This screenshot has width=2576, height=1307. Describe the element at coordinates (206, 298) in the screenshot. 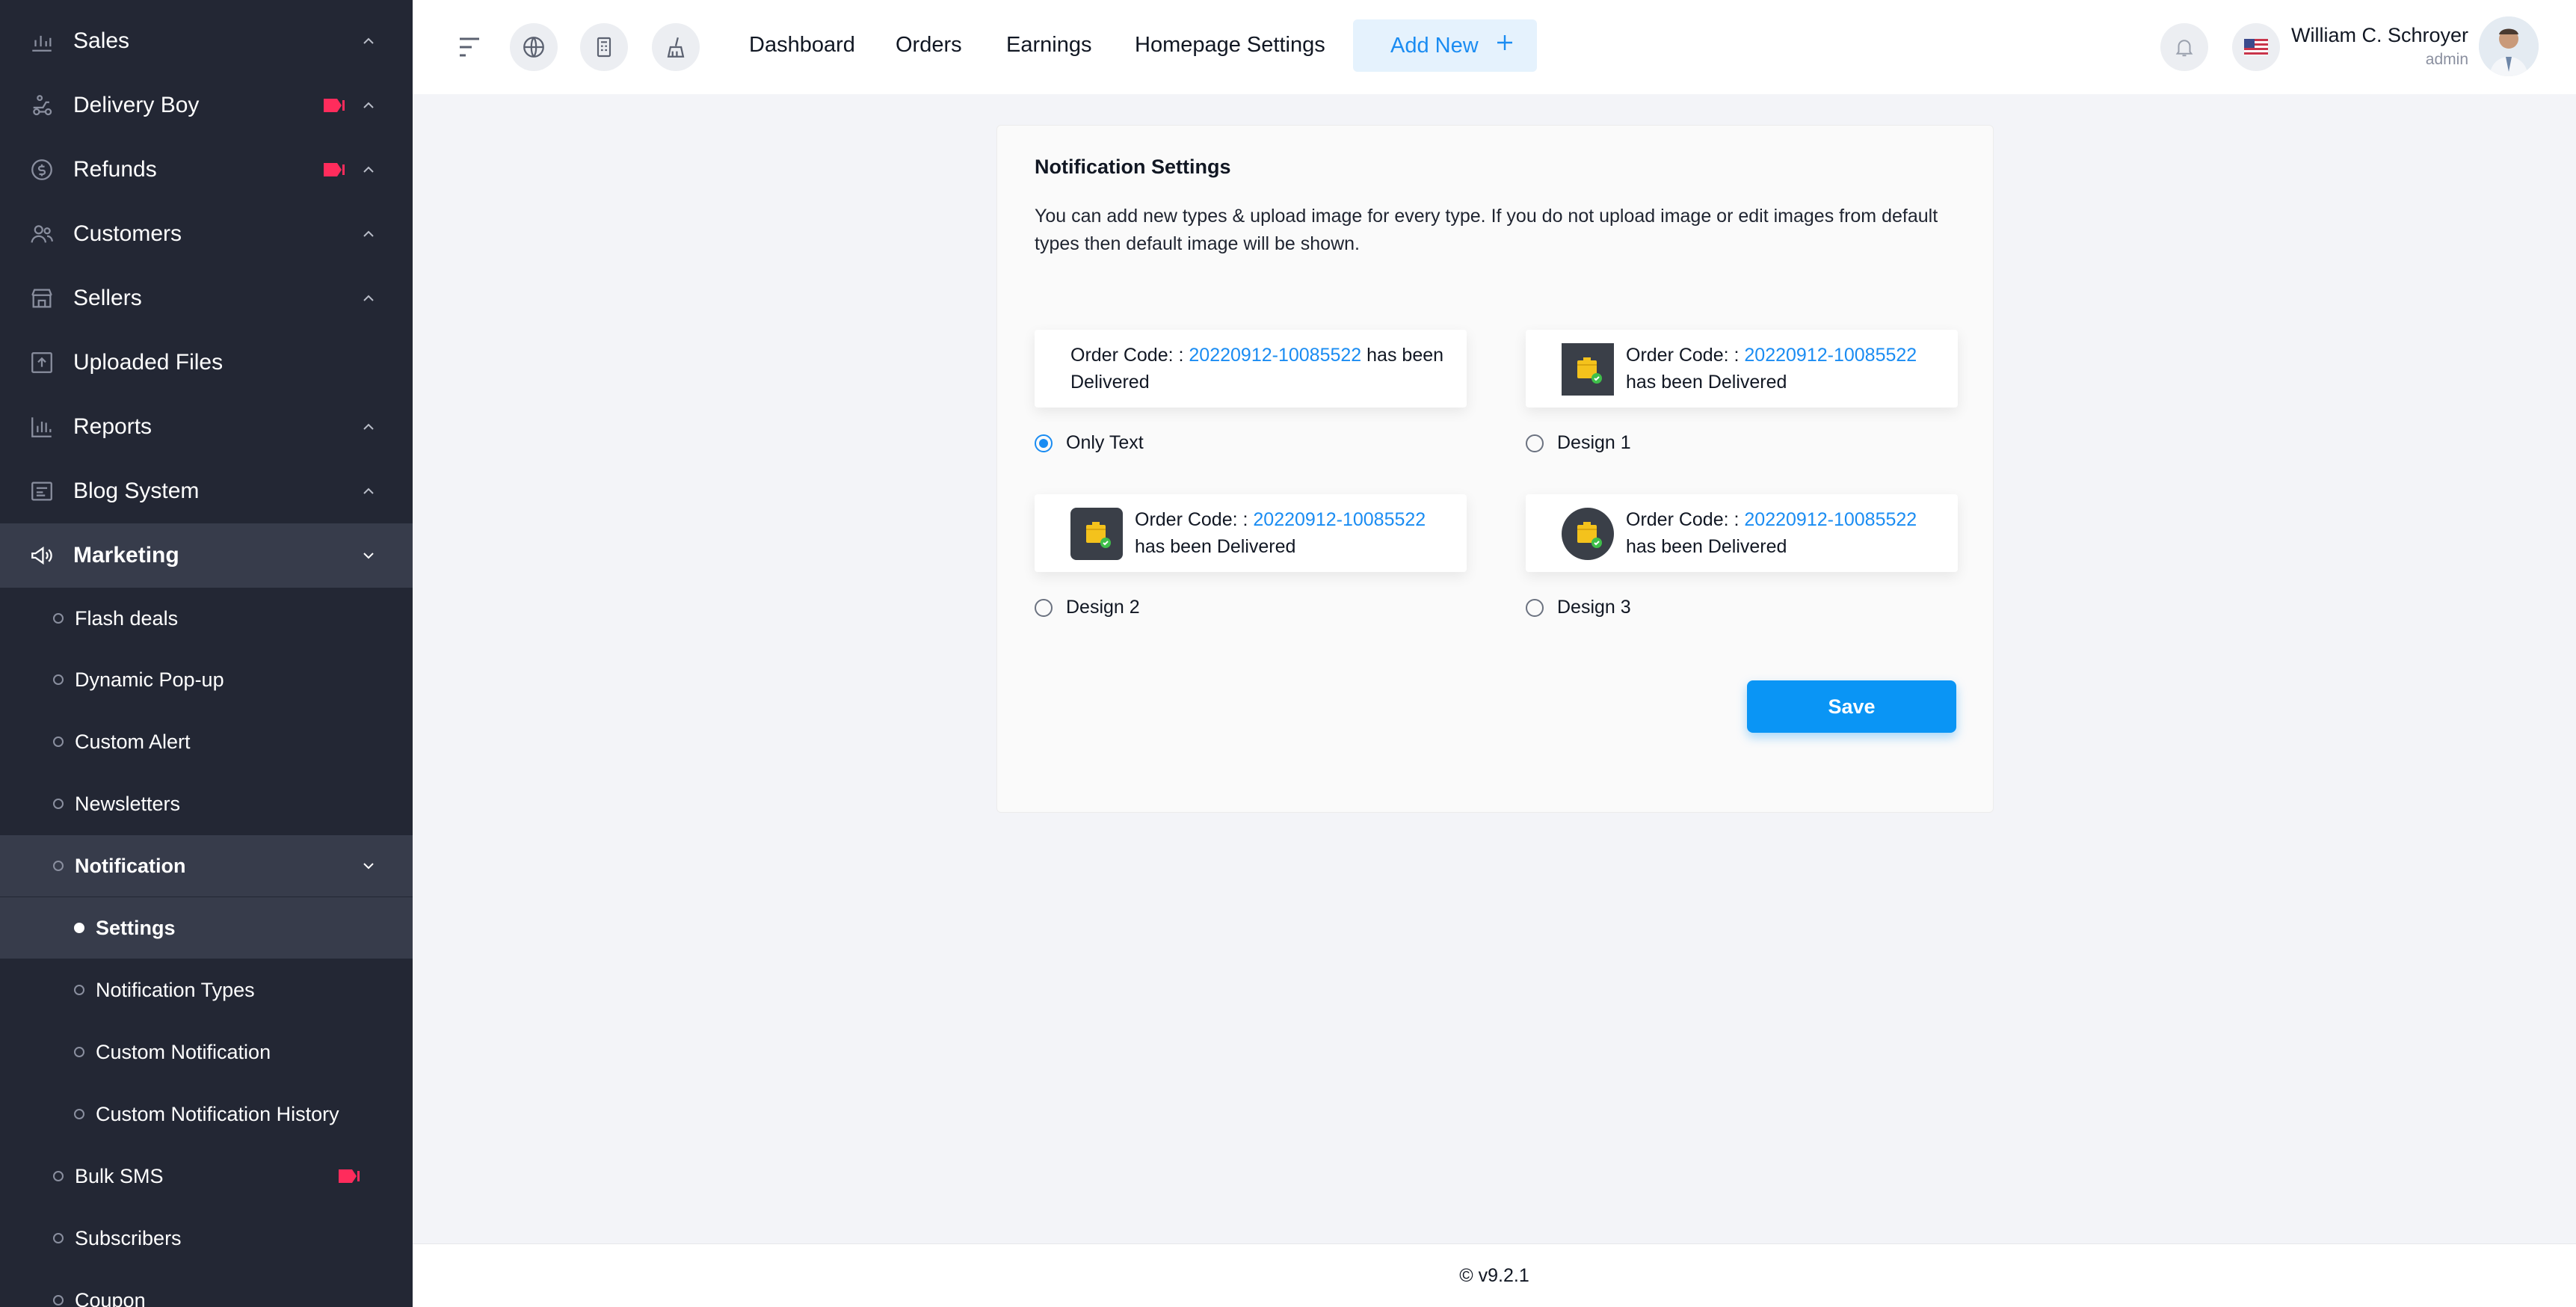

I see `sidebar-item-sellers: Sellers` at that location.